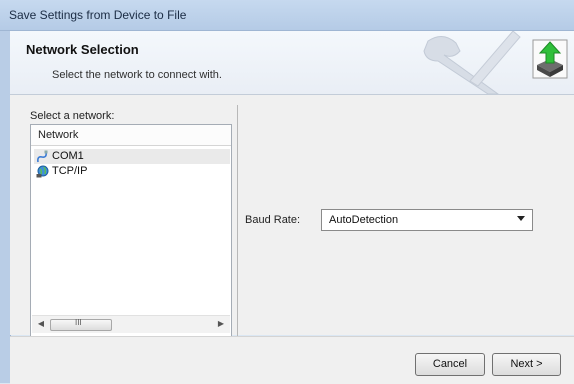 The width and height of the screenshot is (574, 384). What do you see at coordinates (450, 364) in the screenshot?
I see `cancel-button: Cancel` at bounding box center [450, 364].